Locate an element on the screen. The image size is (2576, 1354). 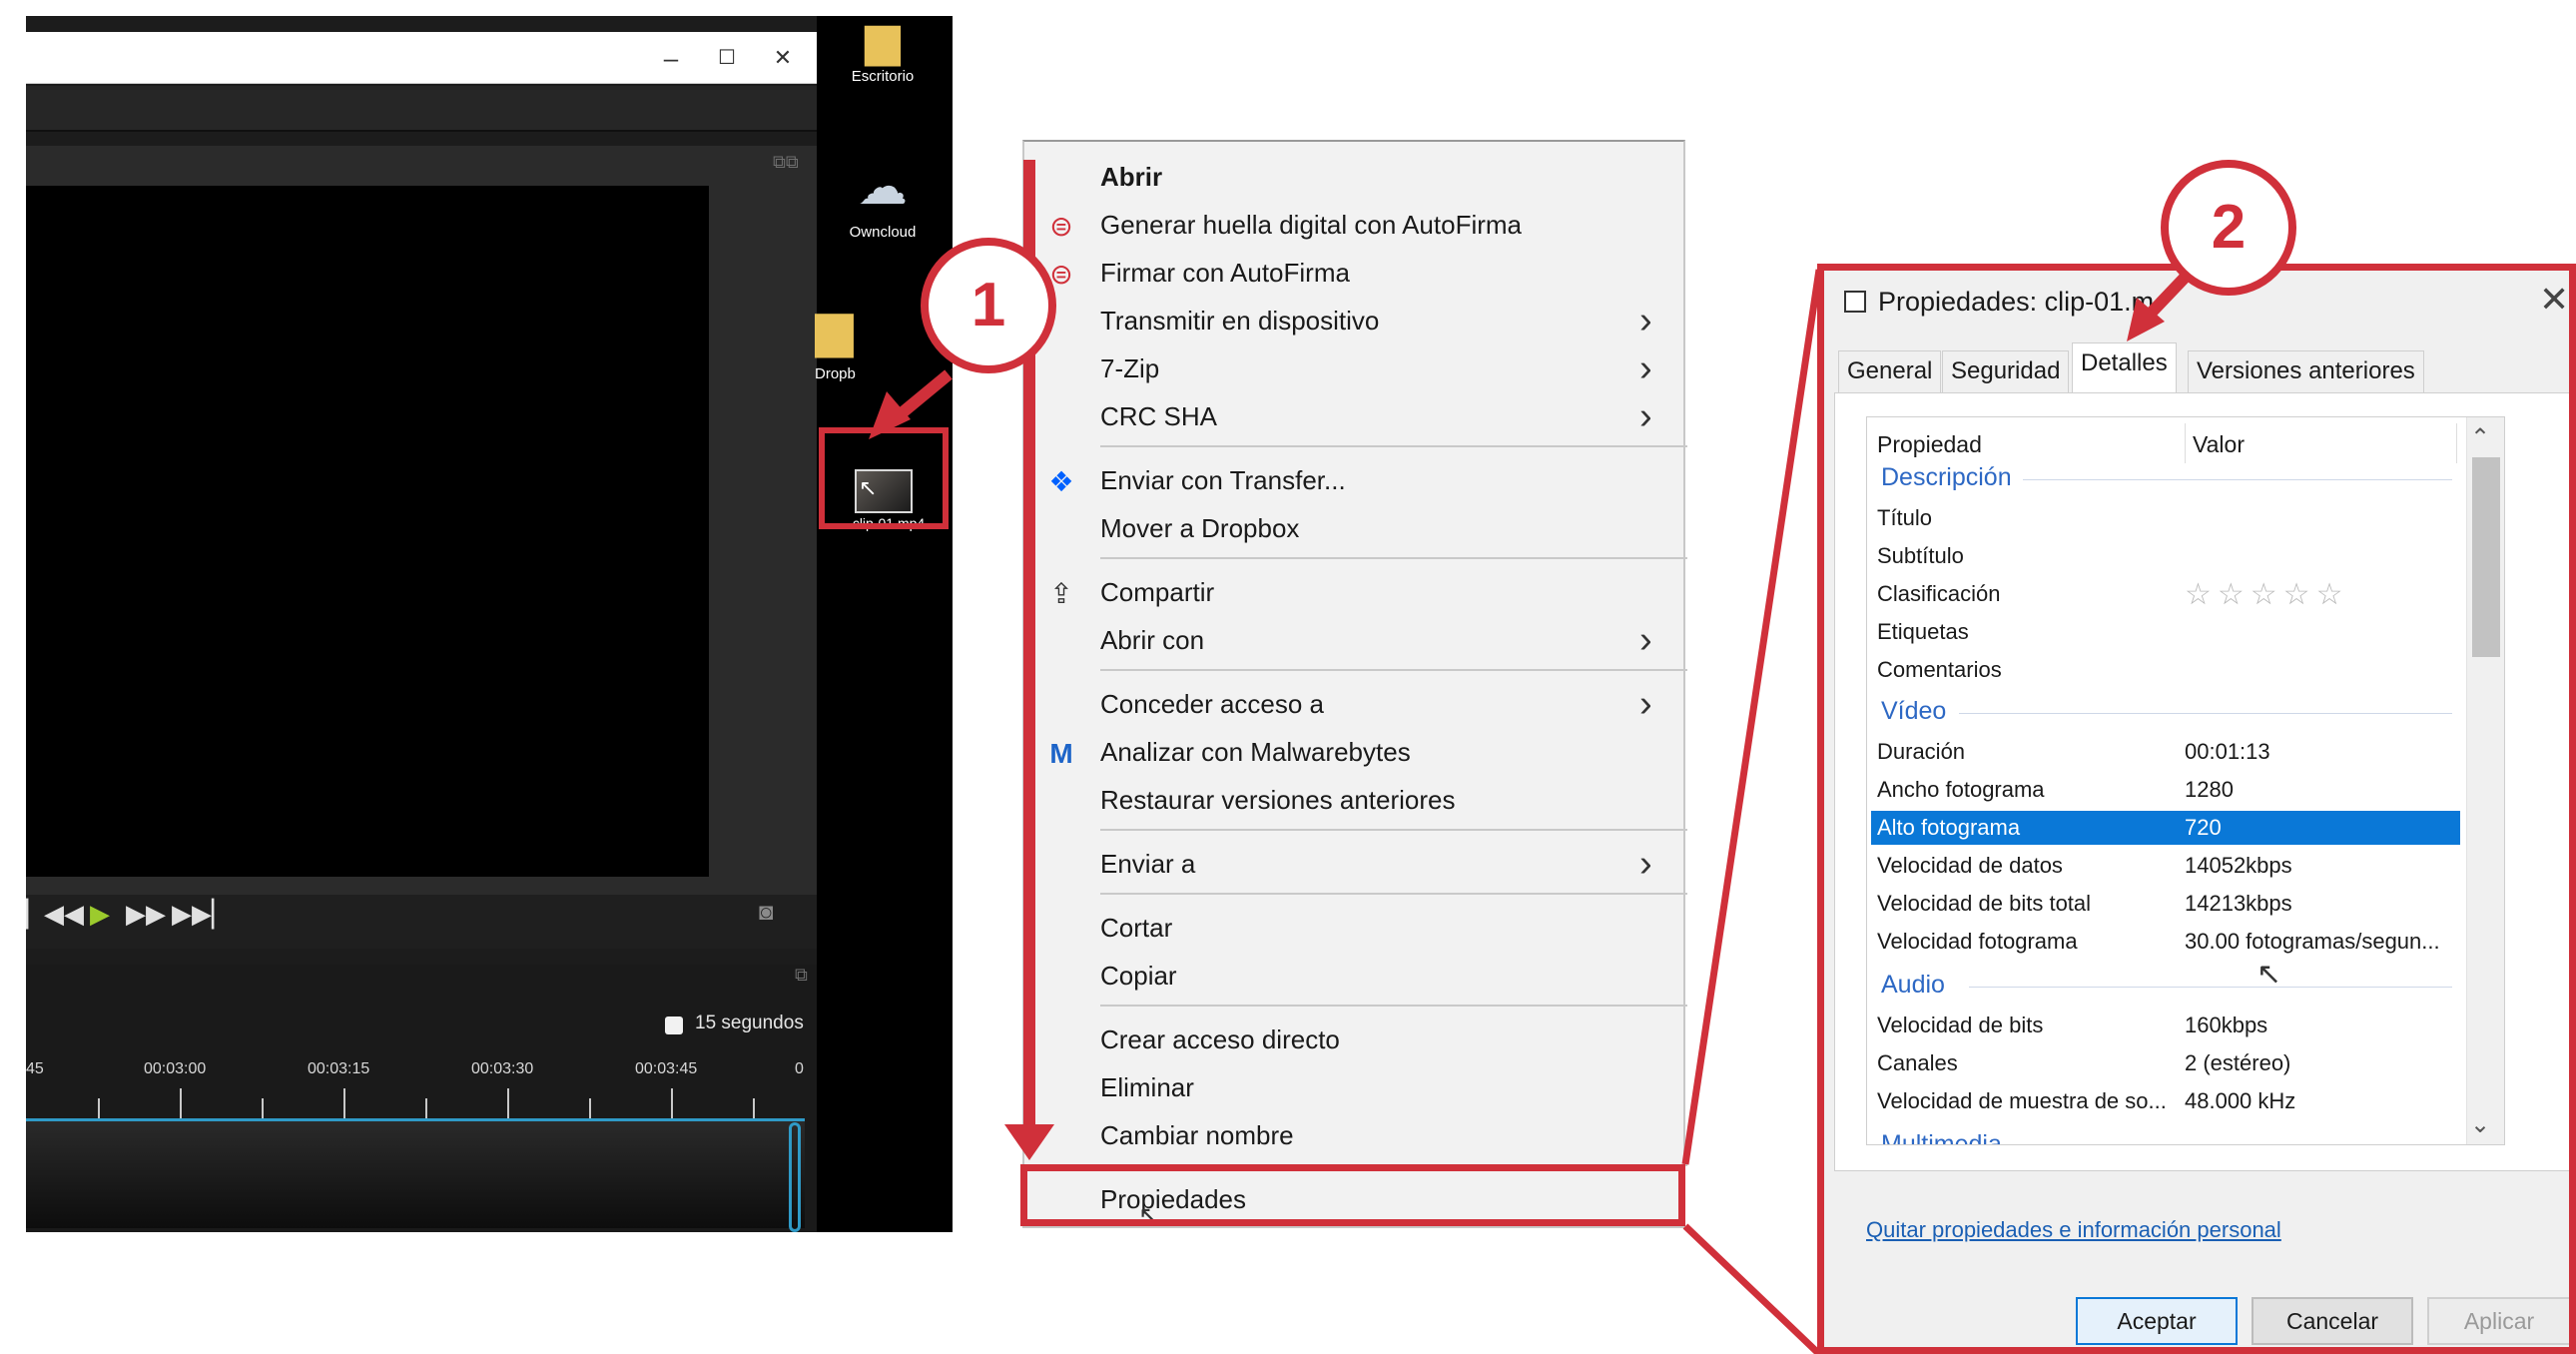
desktop-icon-owncloud: ☁ Owncloud is located at coordinates (883, 199).